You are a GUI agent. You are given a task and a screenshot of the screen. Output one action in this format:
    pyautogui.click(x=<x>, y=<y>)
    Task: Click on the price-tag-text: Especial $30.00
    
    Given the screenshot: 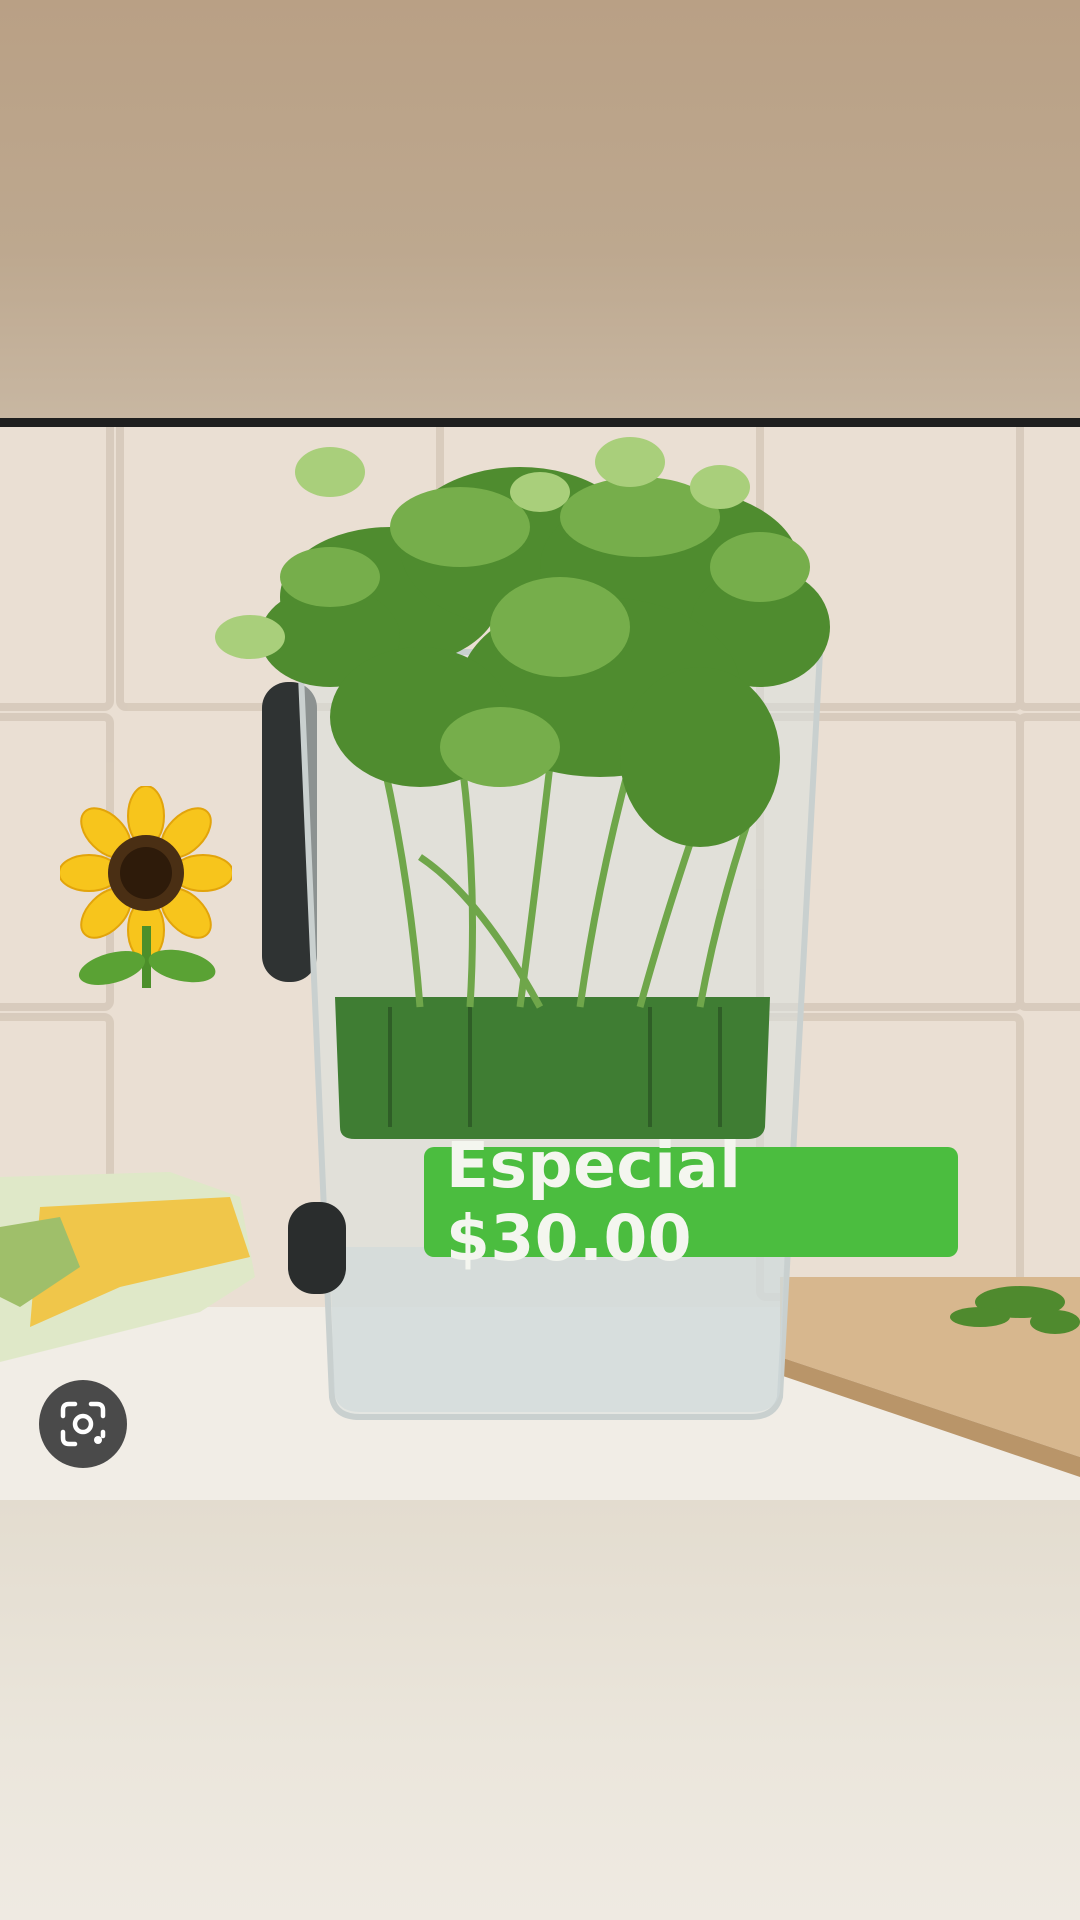 What is the action you would take?
    pyautogui.click(x=594, y=1202)
    